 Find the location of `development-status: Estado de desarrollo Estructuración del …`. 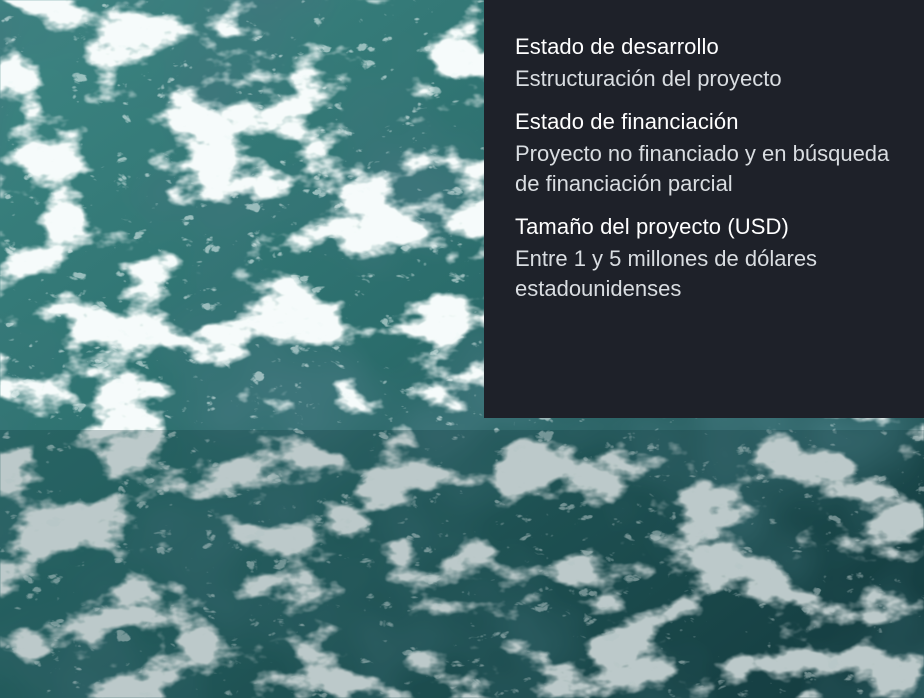

development-status: Estado de desarrollo Estructuración del … is located at coordinates (709, 63).